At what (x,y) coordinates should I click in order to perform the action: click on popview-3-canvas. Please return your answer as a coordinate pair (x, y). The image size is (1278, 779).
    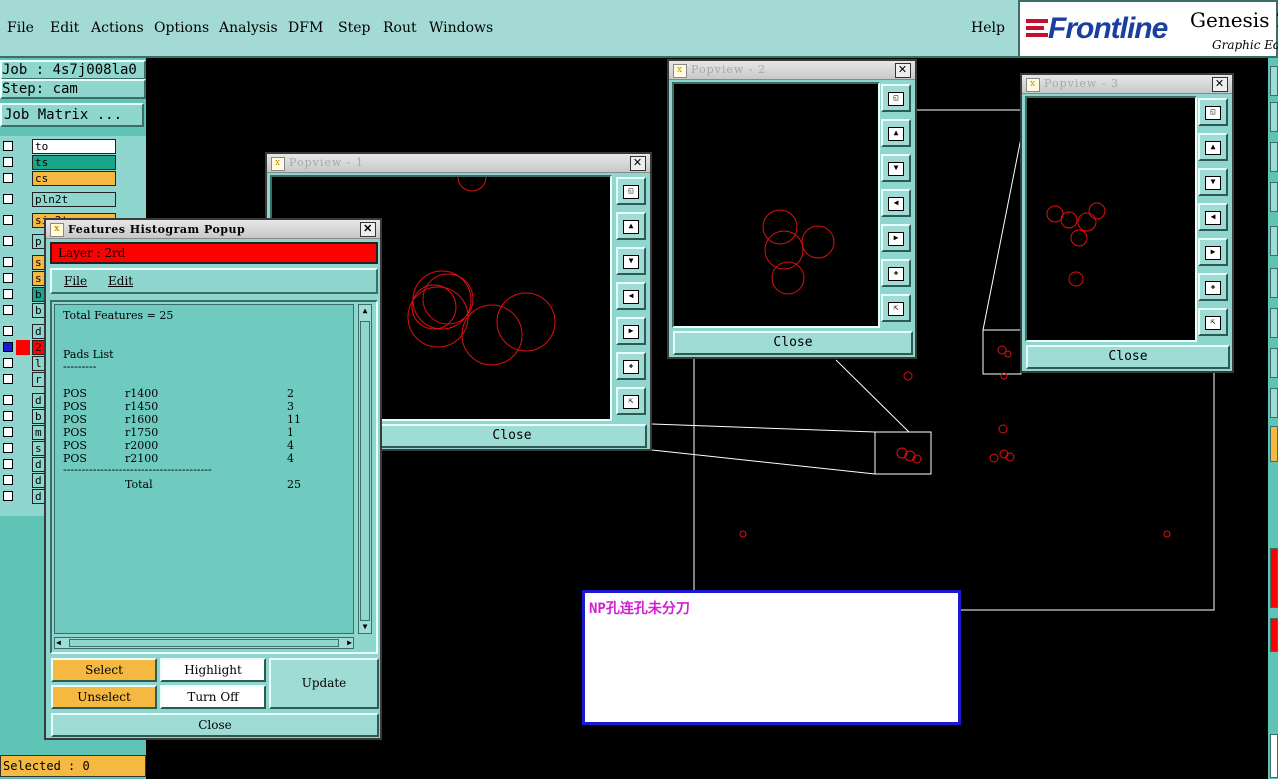
    Looking at the image, I should click on (1111, 219).